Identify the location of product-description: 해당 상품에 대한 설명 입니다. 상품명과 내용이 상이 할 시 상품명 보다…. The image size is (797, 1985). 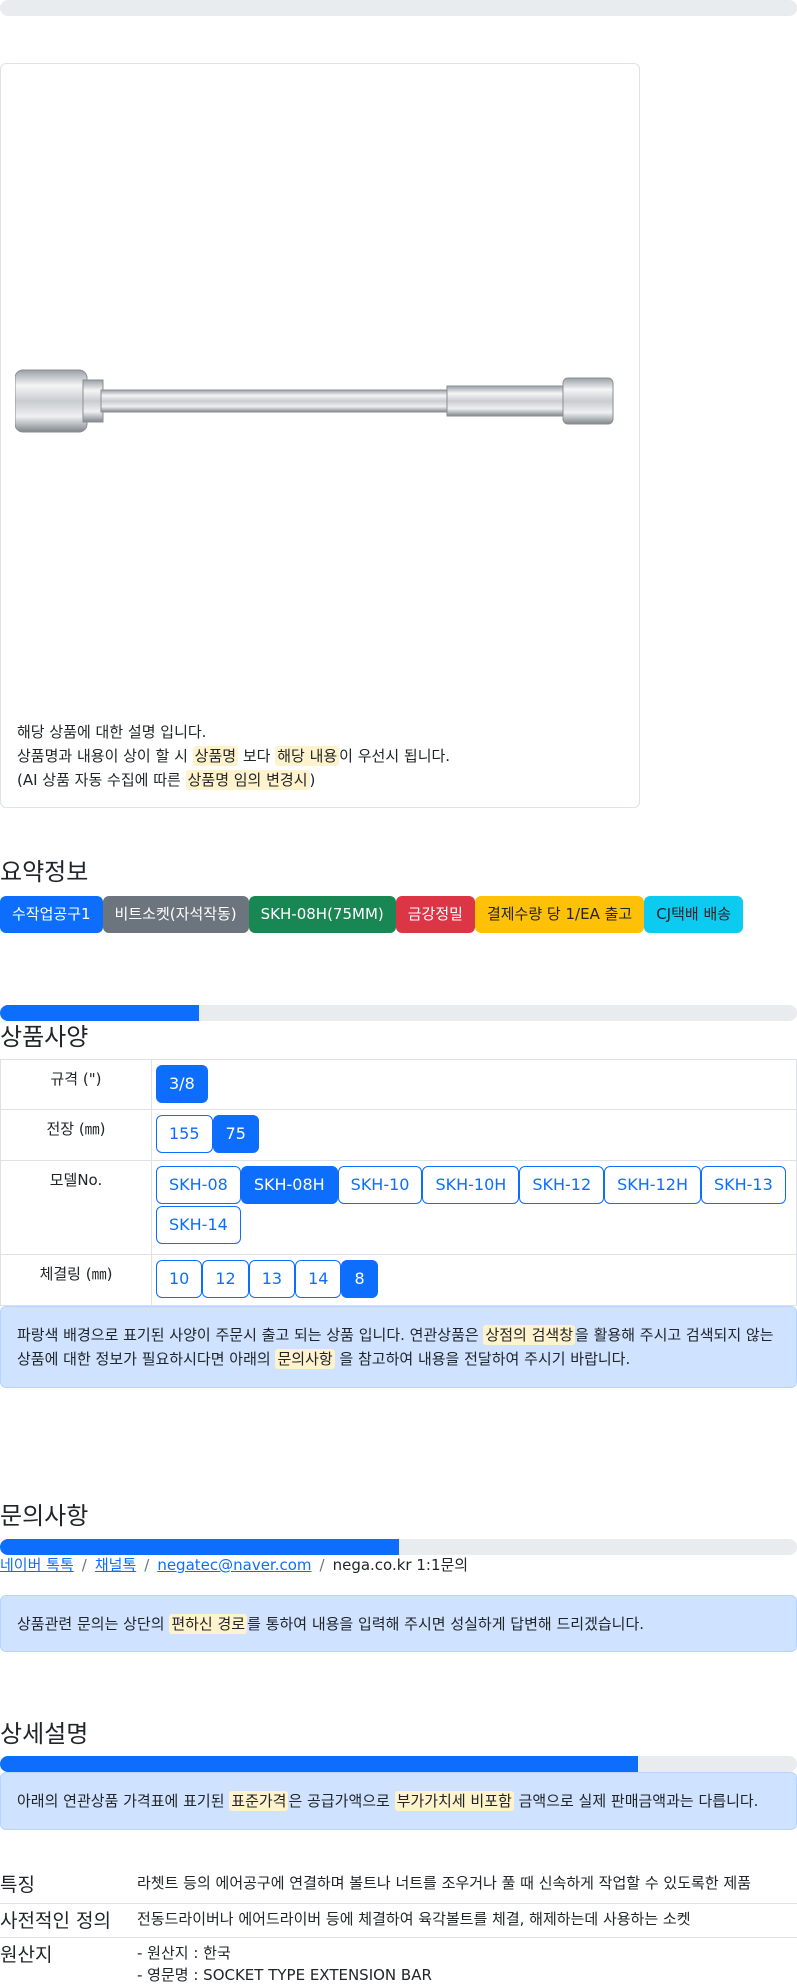
(234, 756).